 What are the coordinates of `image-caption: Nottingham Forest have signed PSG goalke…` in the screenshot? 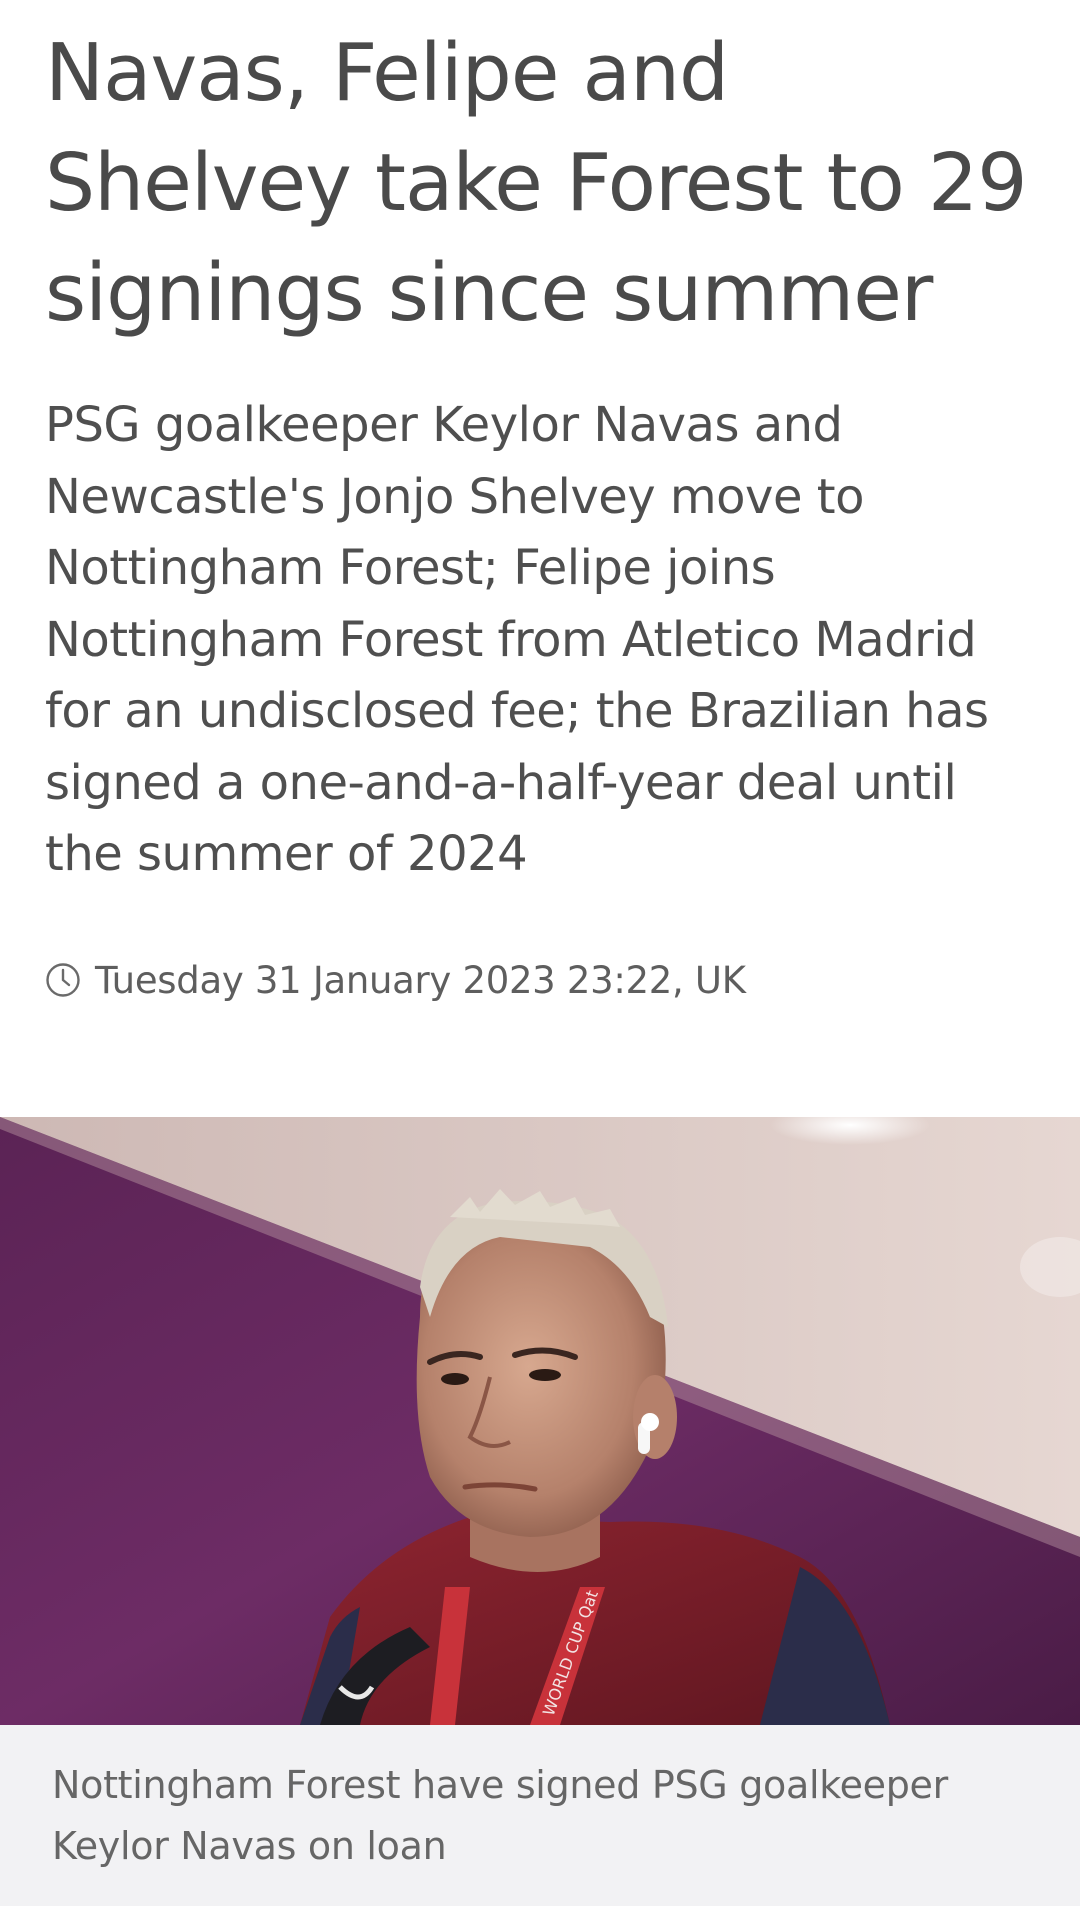 It's located at (500, 1815).